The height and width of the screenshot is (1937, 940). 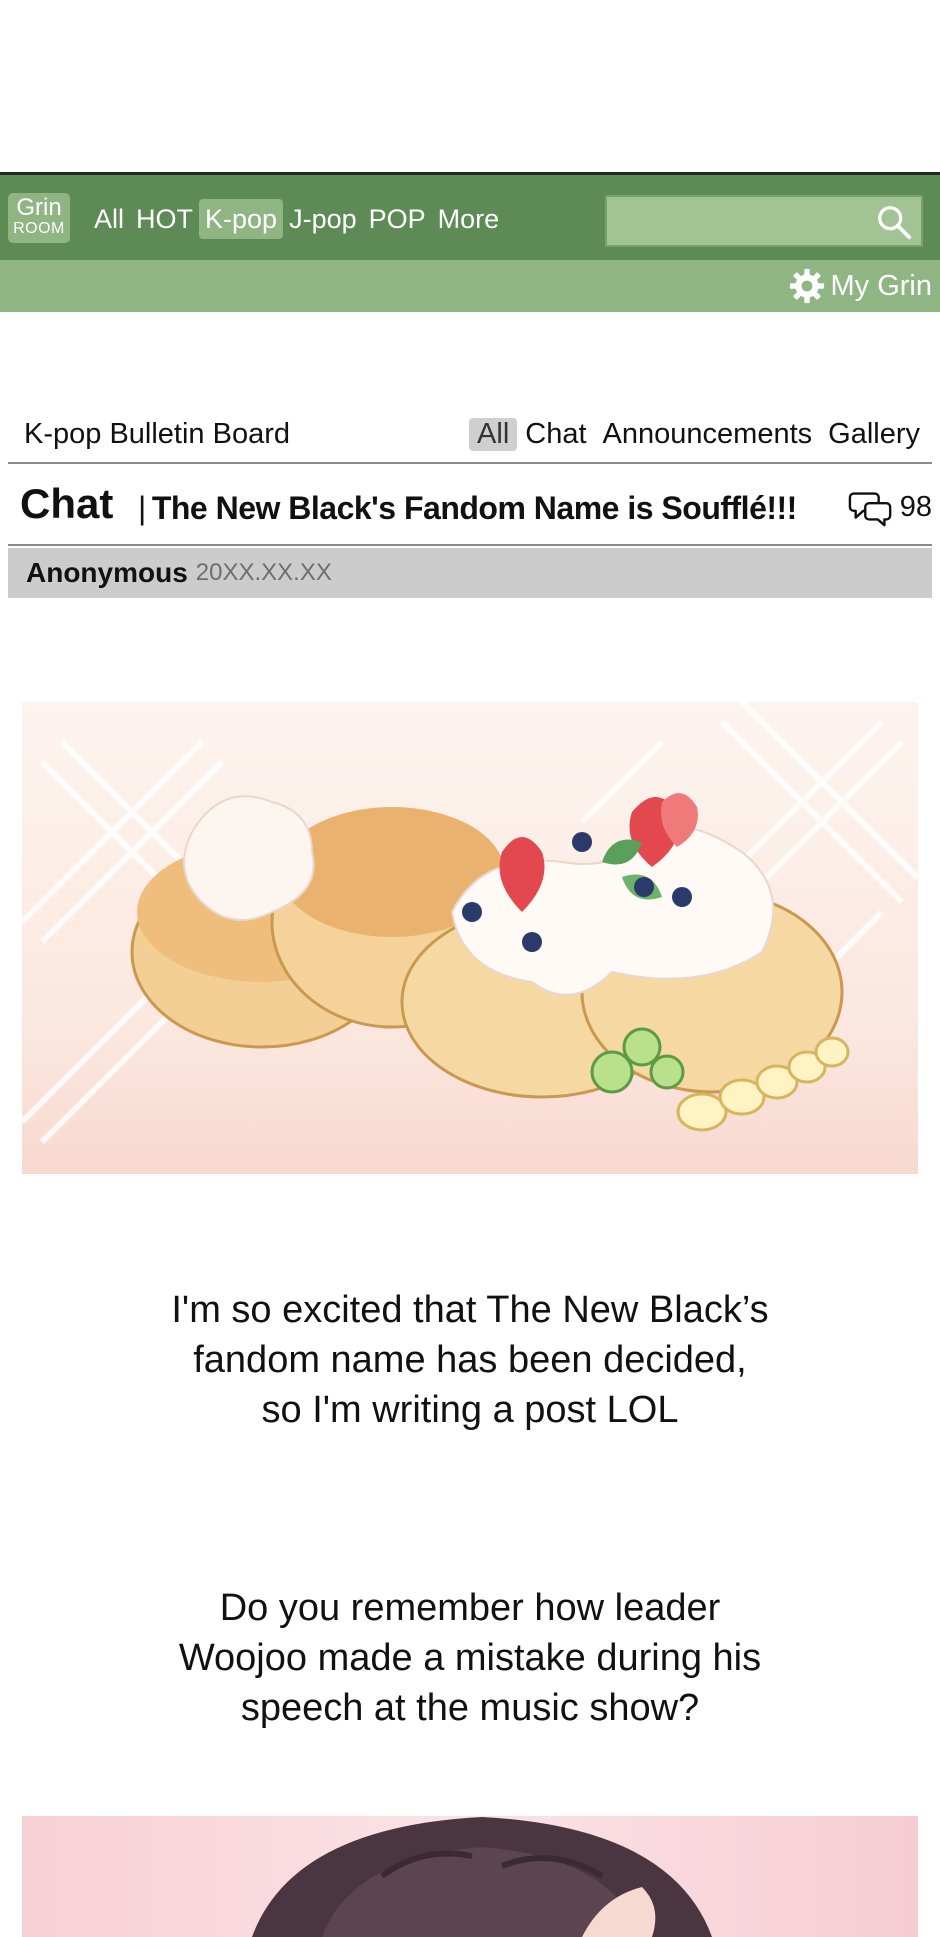 I want to click on nav-item-pop: POP, so click(x=397, y=219).